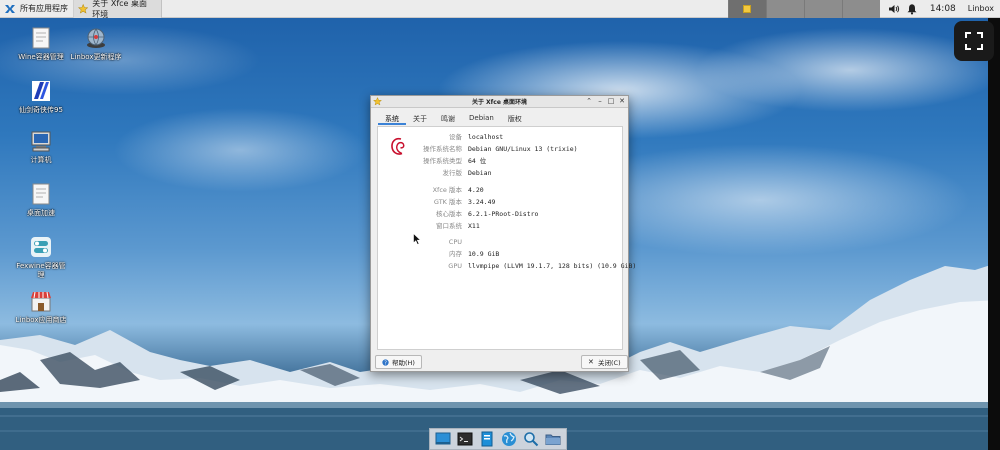 This screenshot has width=1000, height=450. I want to click on workspace-window-thumb, so click(747, 8).